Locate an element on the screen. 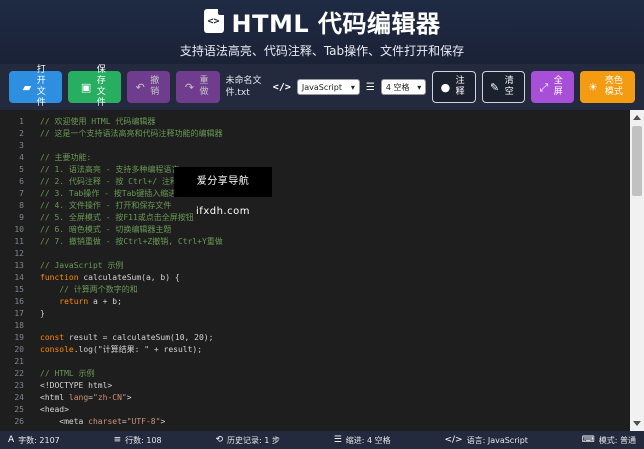 This screenshot has height=449, width=644. expand-icon: ⤢ is located at coordinates (544, 87).